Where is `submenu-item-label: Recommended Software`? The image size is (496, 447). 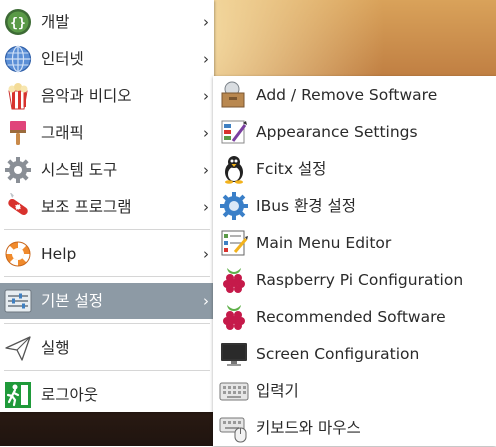 submenu-item-label: Recommended Software is located at coordinates (351, 317).